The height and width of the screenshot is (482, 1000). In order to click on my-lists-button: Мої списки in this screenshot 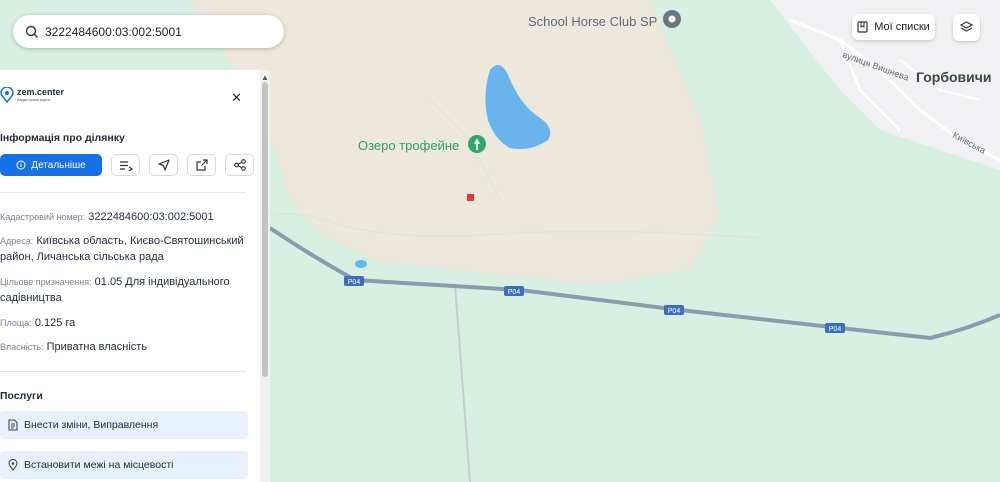, I will do `click(893, 27)`.